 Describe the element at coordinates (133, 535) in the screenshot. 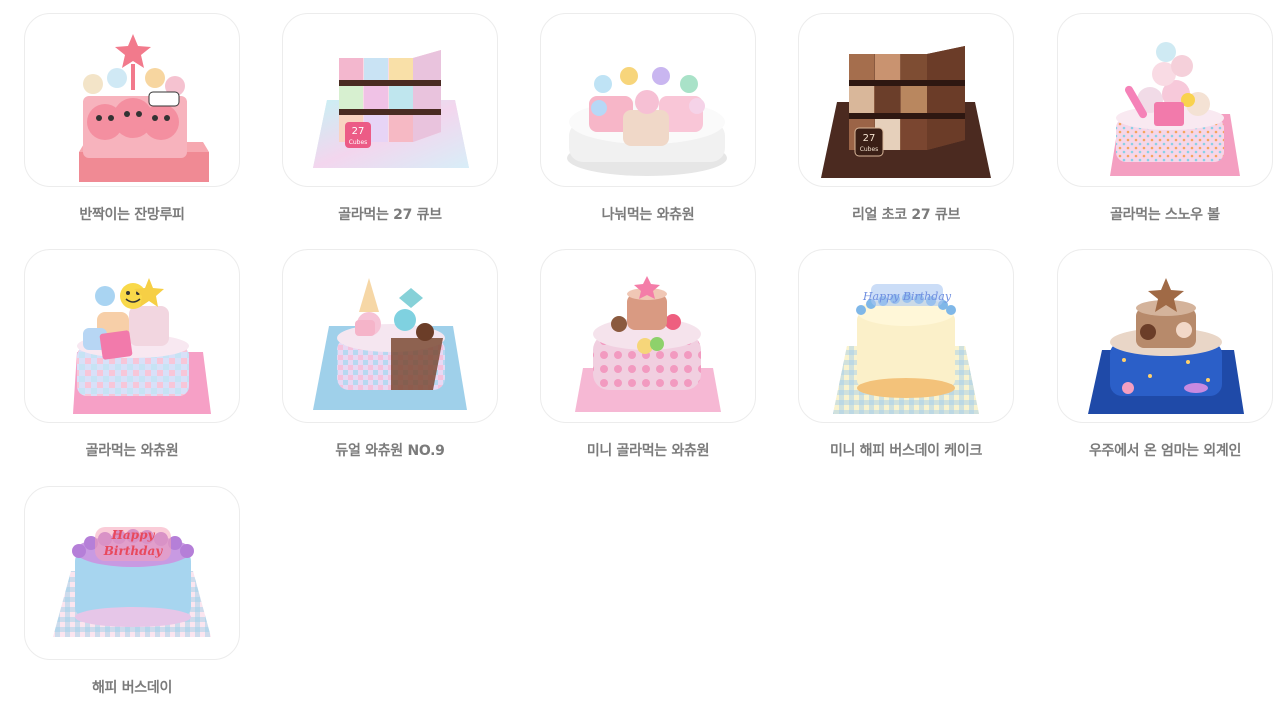

I see `svg-text: Happy` at that location.